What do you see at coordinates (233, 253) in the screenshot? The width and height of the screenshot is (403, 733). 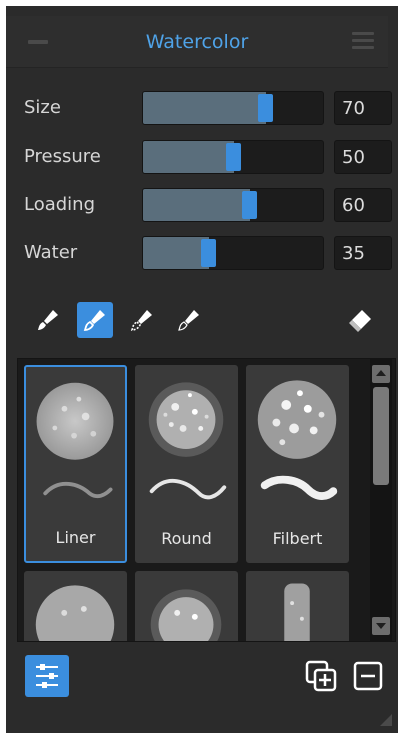 I see `water-slider` at bounding box center [233, 253].